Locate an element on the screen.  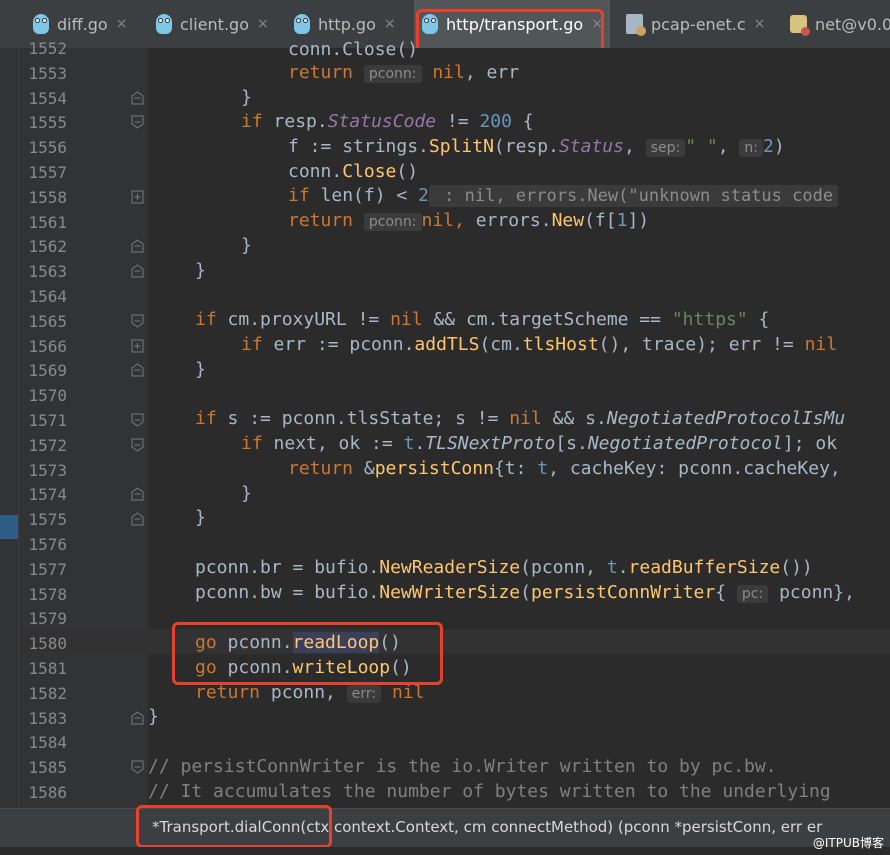
tab-label: client.go is located at coordinates (214, 24).